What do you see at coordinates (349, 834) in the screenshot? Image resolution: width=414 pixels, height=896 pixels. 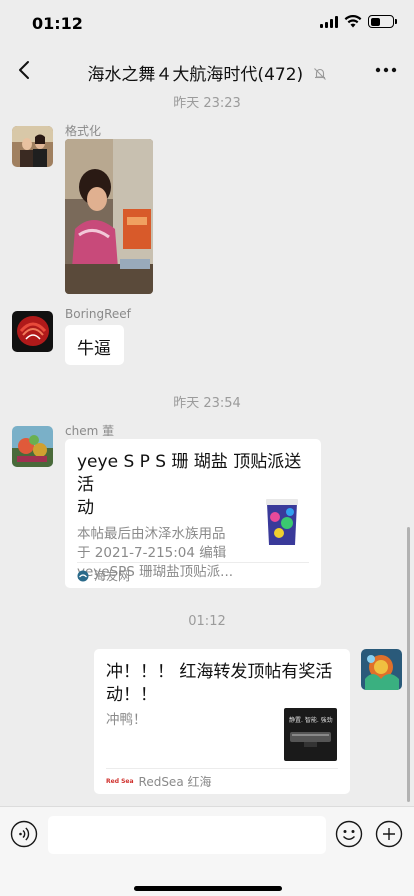 I see `emoji-icon` at bounding box center [349, 834].